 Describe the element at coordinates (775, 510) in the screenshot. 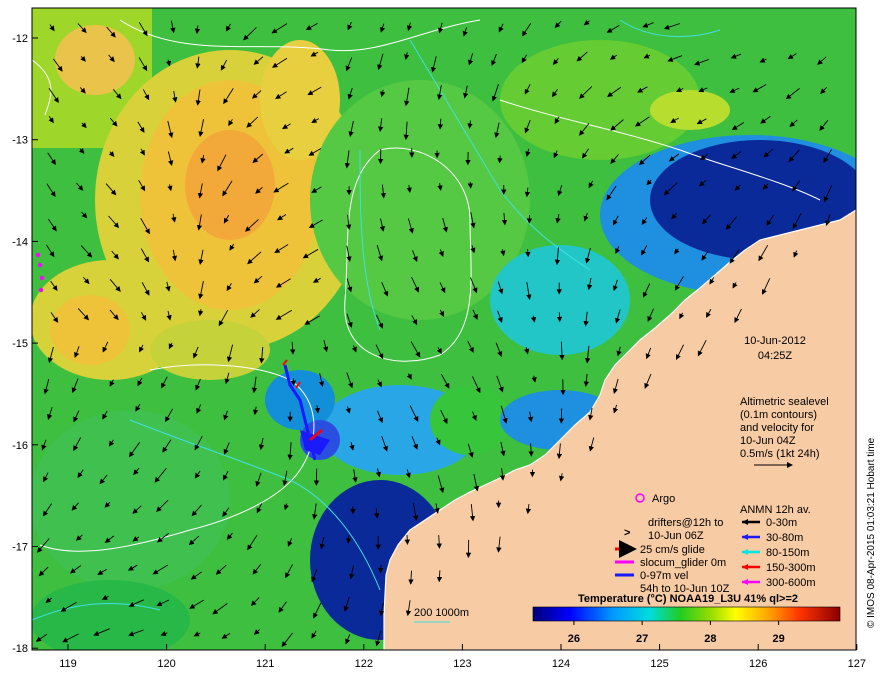

I see `anmn-title: ANMN 12h av.` at that location.